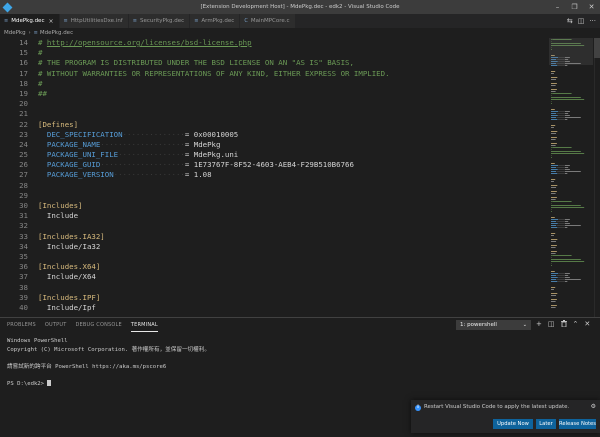 The height and width of the screenshot is (437, 600). I want to click on code-line: 30 [Includes], so click(273, 206).